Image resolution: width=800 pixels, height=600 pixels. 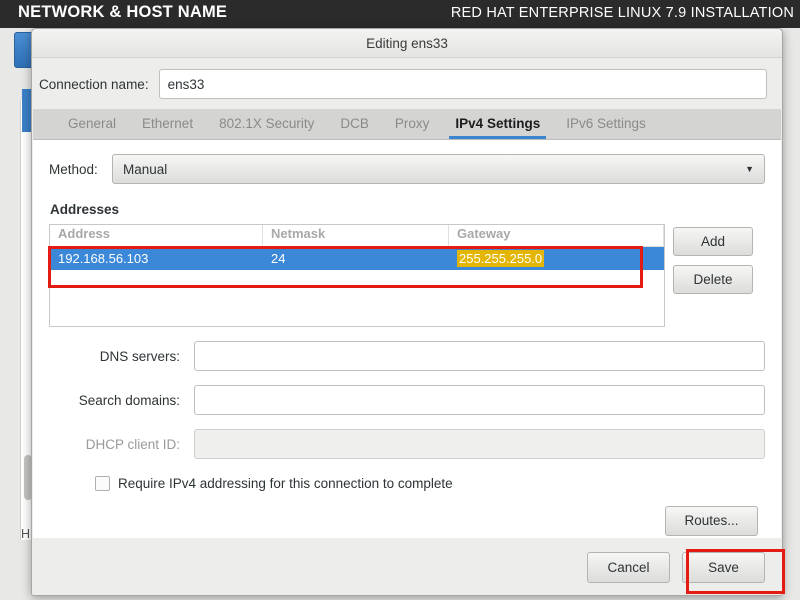 What do you see at coordinates (479, 400) in the screenshot?
I see `search-domains-input` at bounding box center [479, 400].